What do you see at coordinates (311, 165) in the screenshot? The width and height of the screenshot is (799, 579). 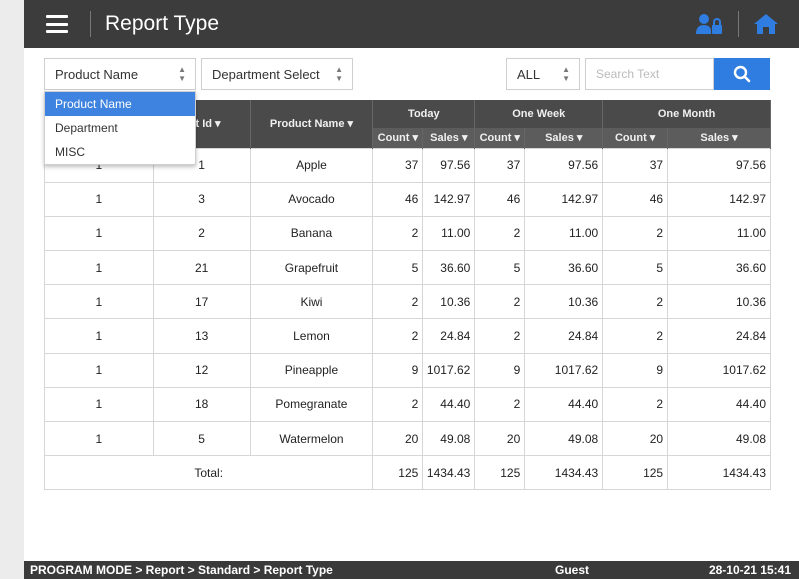 I see `product-name-cell: Apple` at bounding box center [311, 165].